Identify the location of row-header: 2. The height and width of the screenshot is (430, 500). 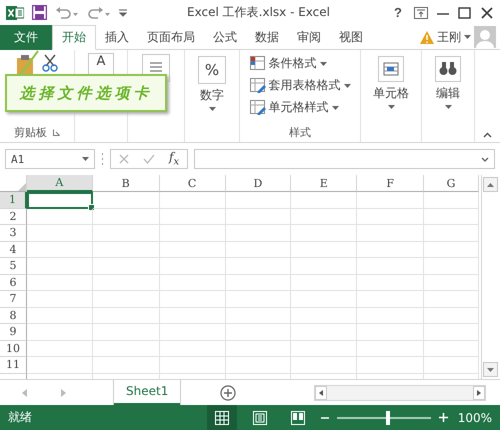
(13, 216).